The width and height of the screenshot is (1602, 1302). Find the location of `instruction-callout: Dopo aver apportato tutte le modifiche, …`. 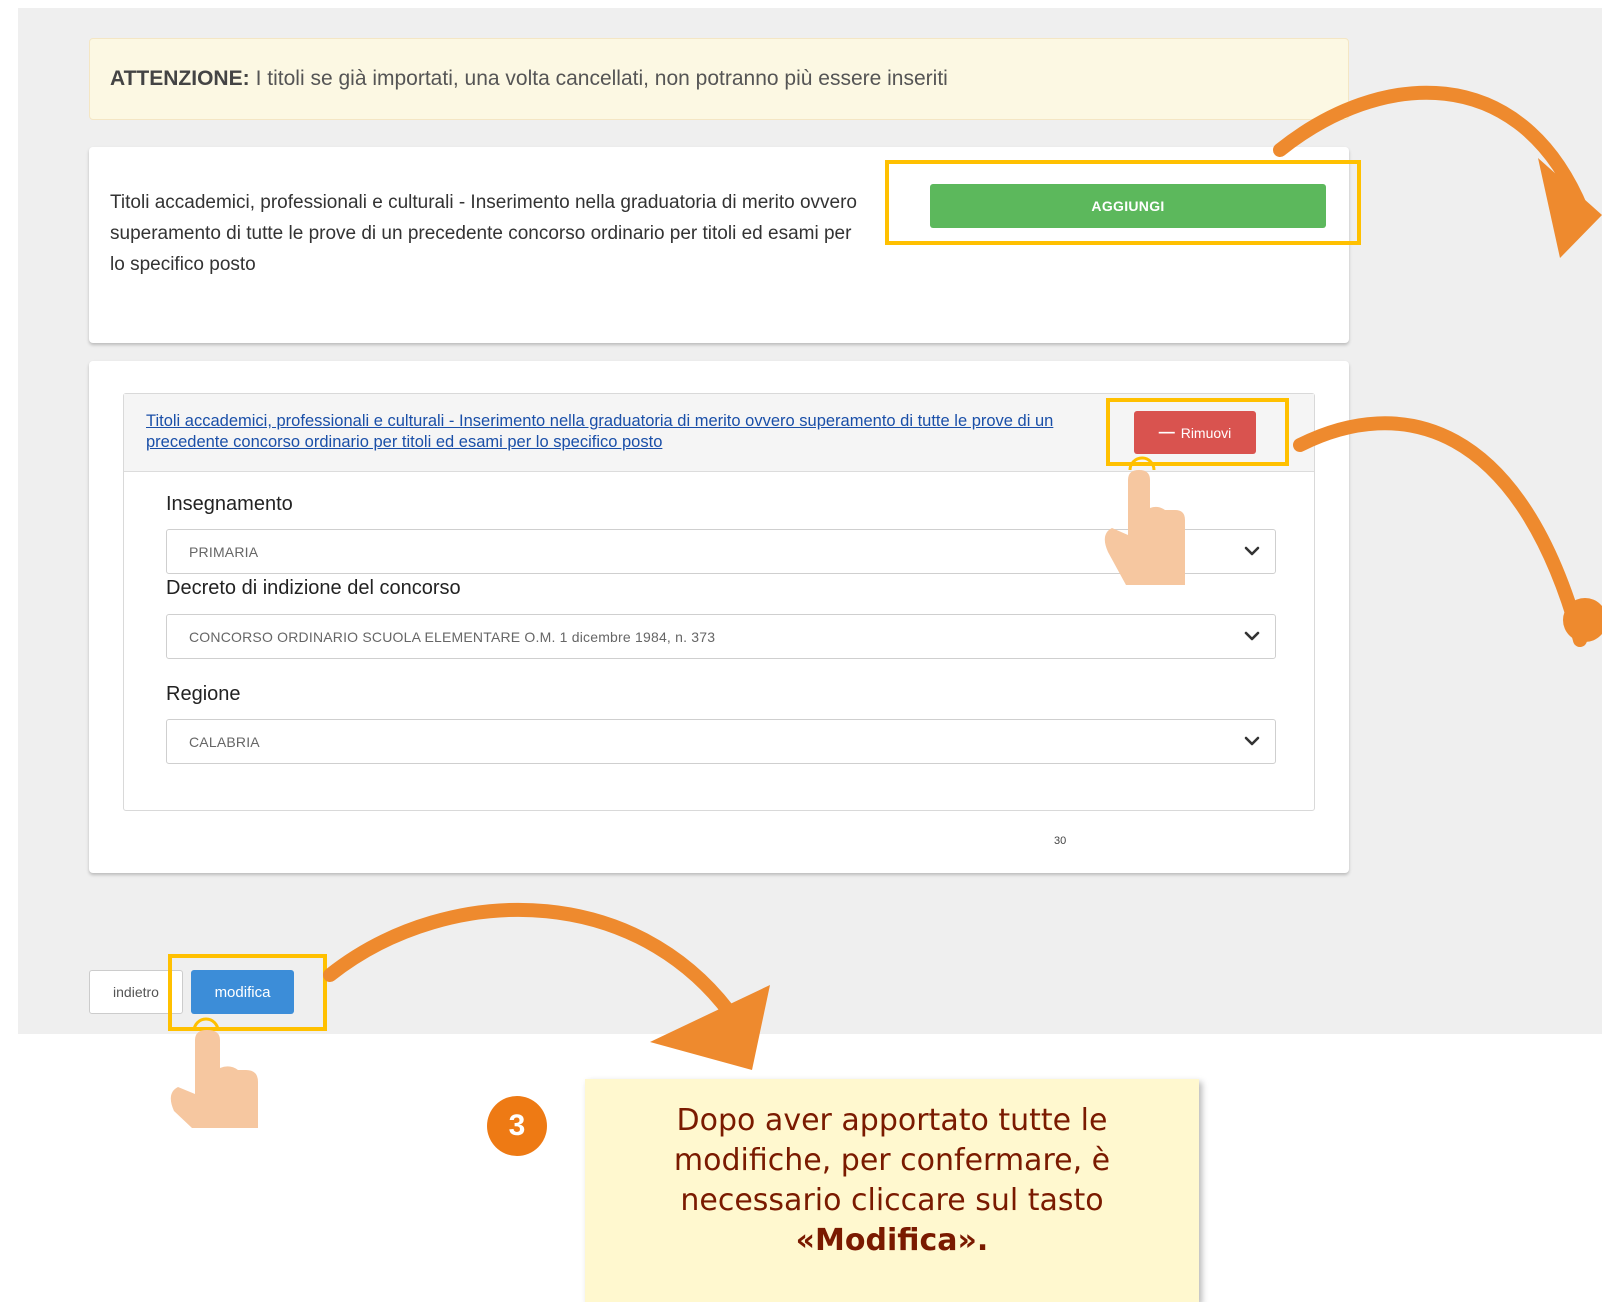

instruction-callout: Dopo aver apportato tutte le modifiche, … is located at coordinates (892, 1190).